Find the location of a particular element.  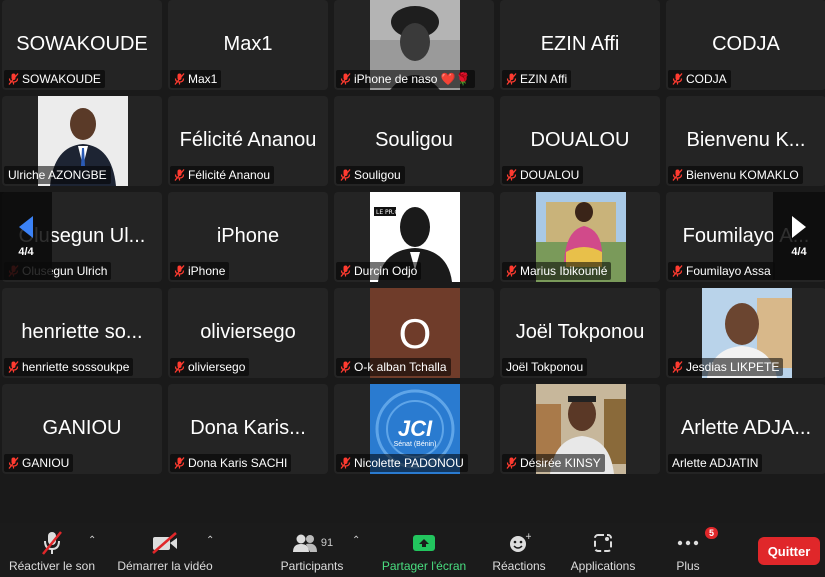

participant-name-label: DOUALOU is located at coordinates (543, 175).